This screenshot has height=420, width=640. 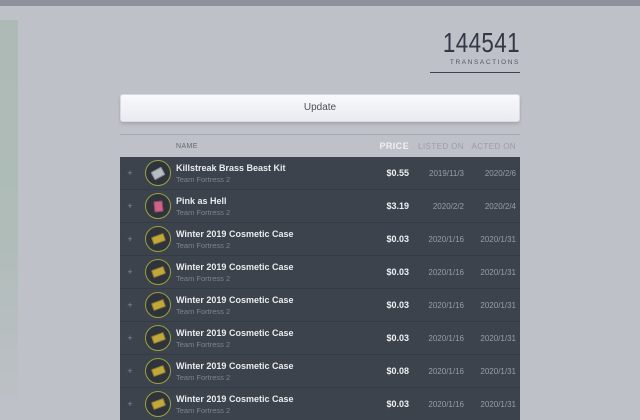 I want to click on killstreak-kit-icon, so click(x=158, y=173).